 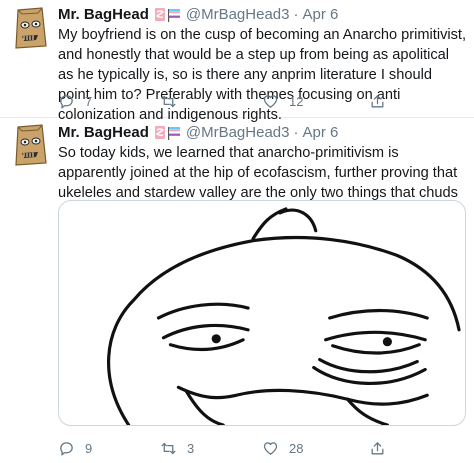 I want to click on retweet-button: 3, so click(x=177, y=448).